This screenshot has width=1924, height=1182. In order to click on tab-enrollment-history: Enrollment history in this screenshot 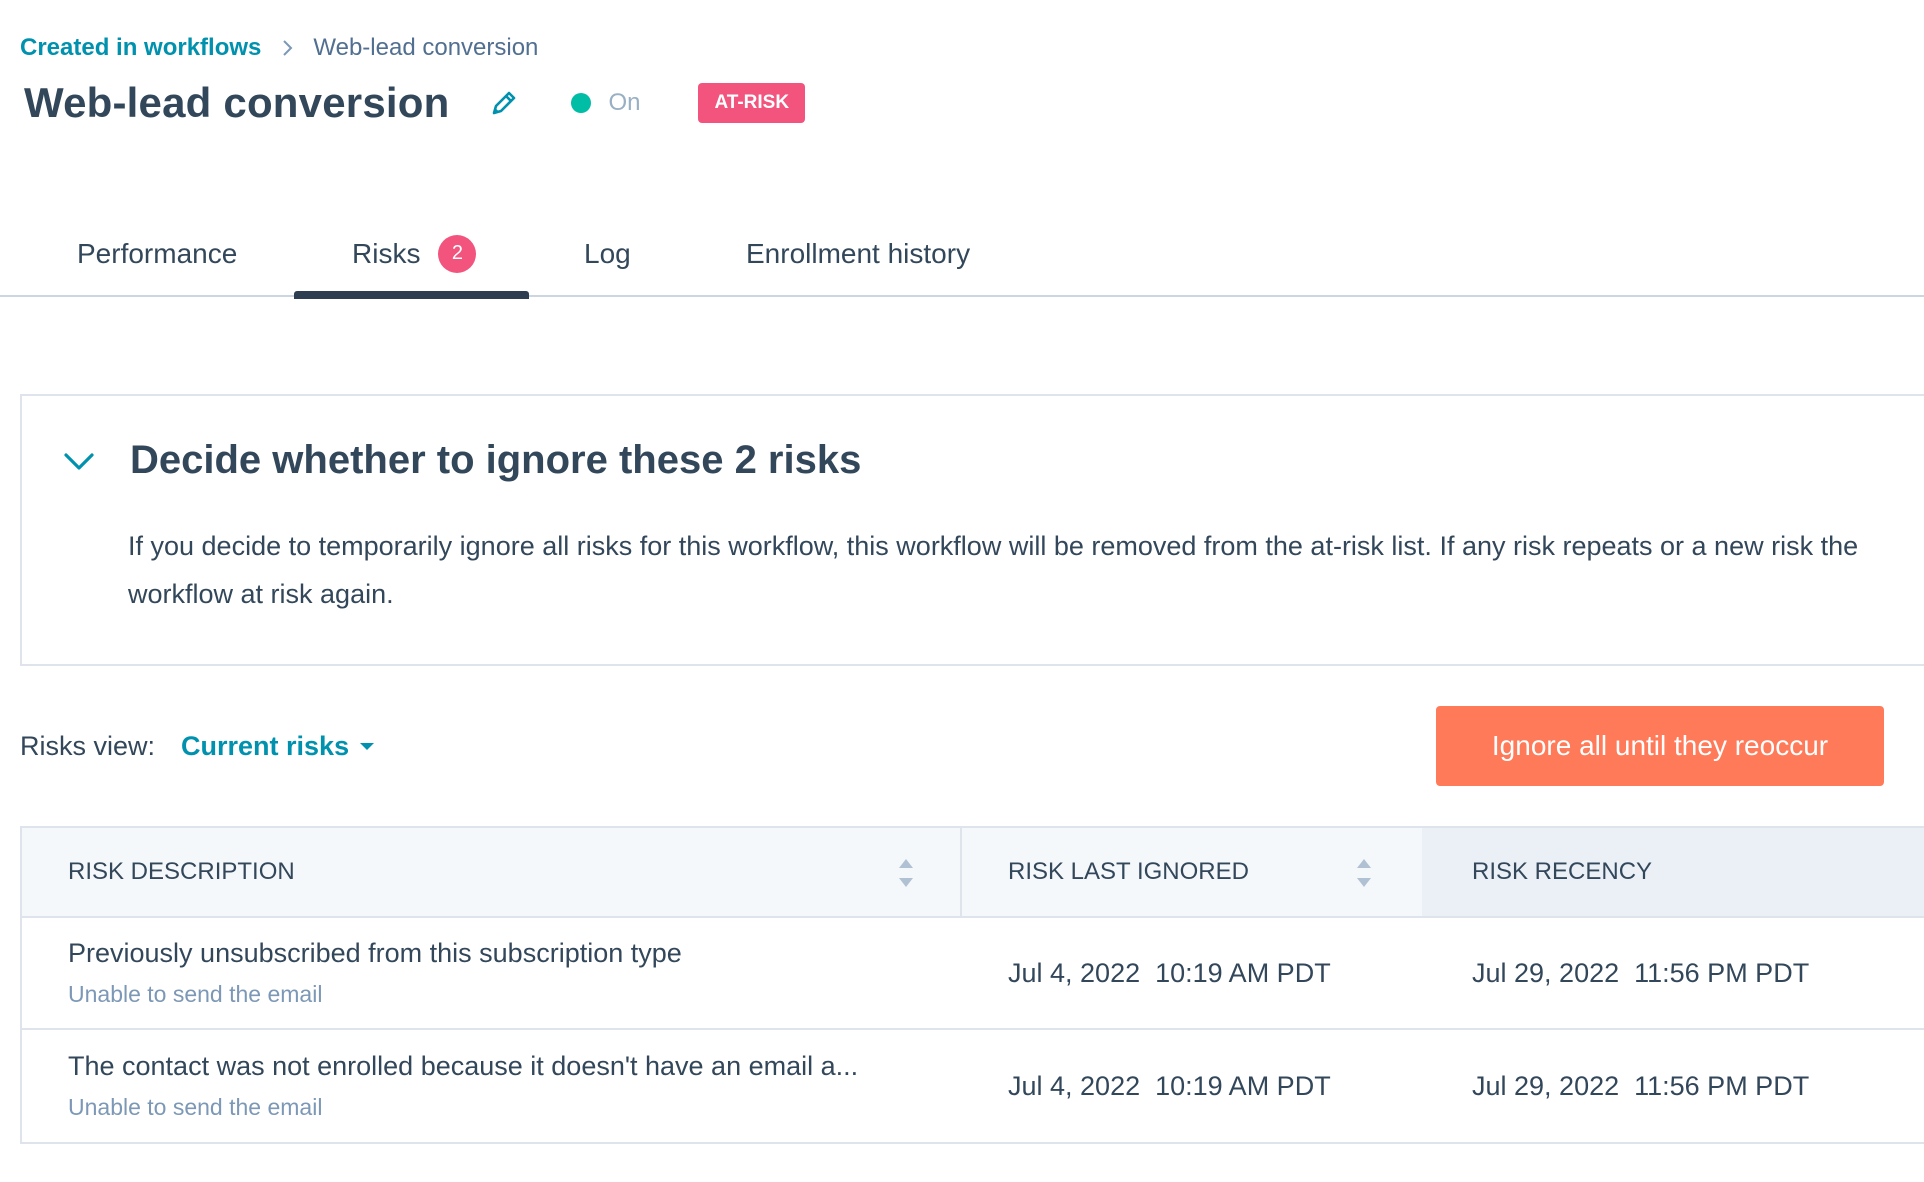, I will do `click(858, 253)`.